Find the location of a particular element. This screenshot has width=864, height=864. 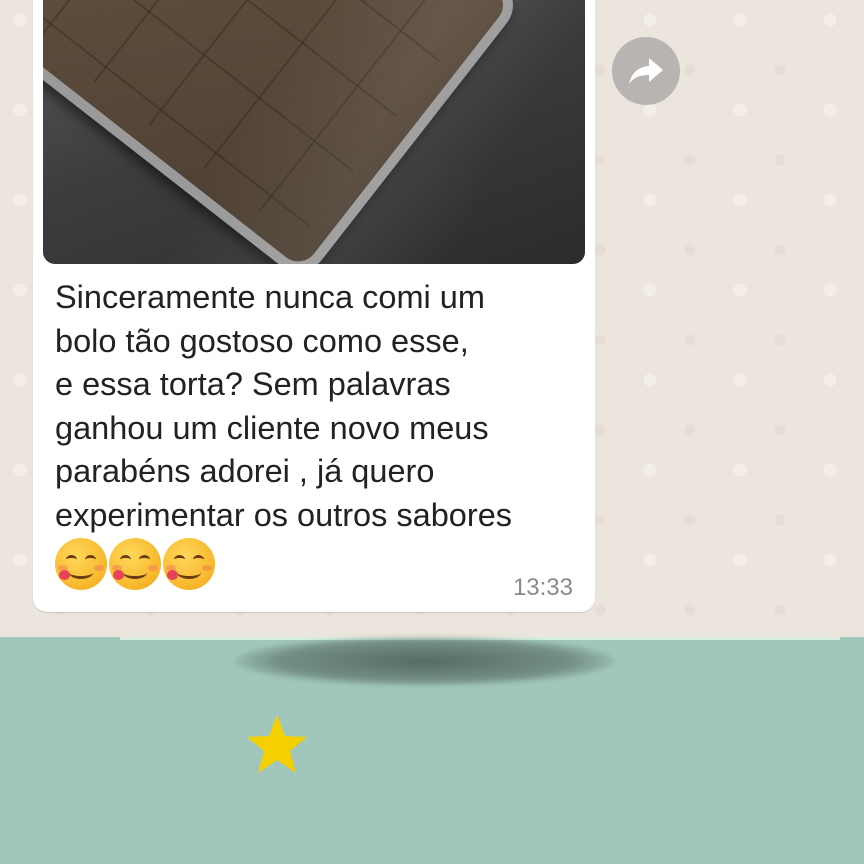

emoji-row is located at coordinates (135, 564).